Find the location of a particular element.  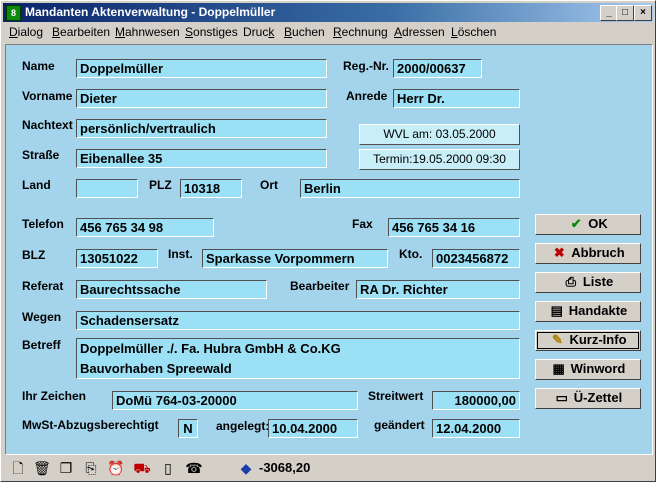

strasse-field: Eibenallee 35 is located at coordinates (201, 158).